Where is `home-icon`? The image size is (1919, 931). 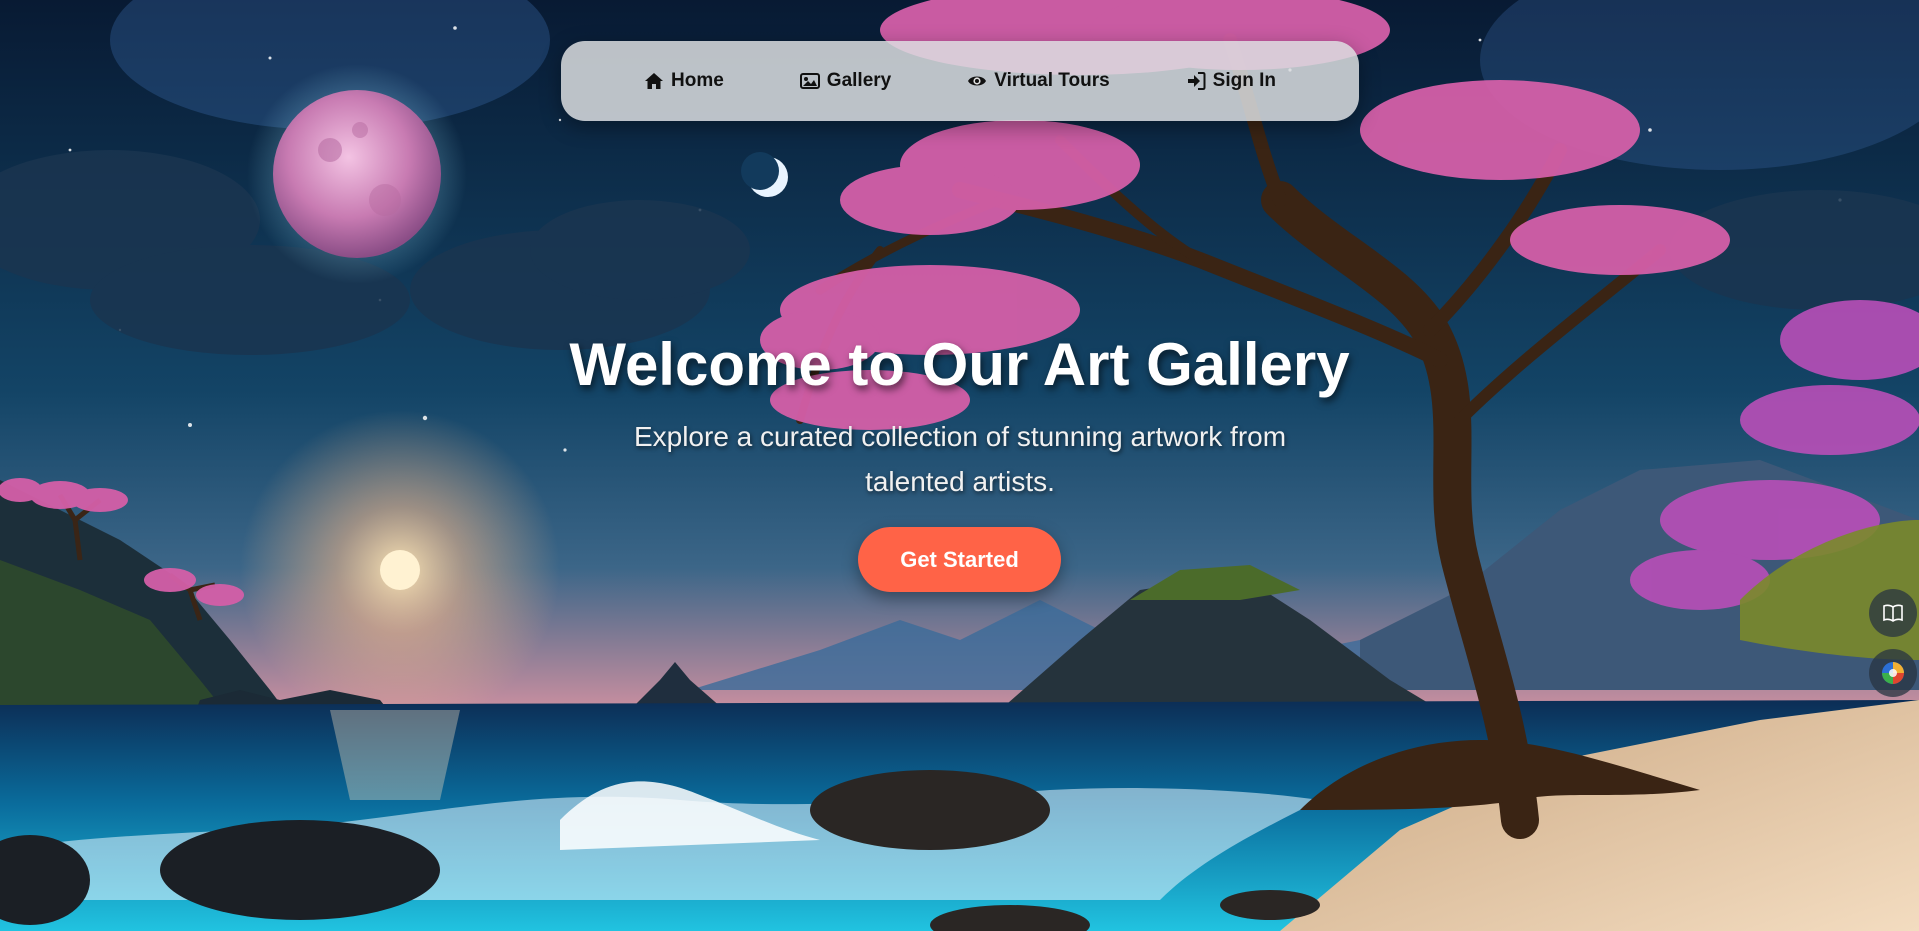 home-icon is located at coordinates (654, 81).